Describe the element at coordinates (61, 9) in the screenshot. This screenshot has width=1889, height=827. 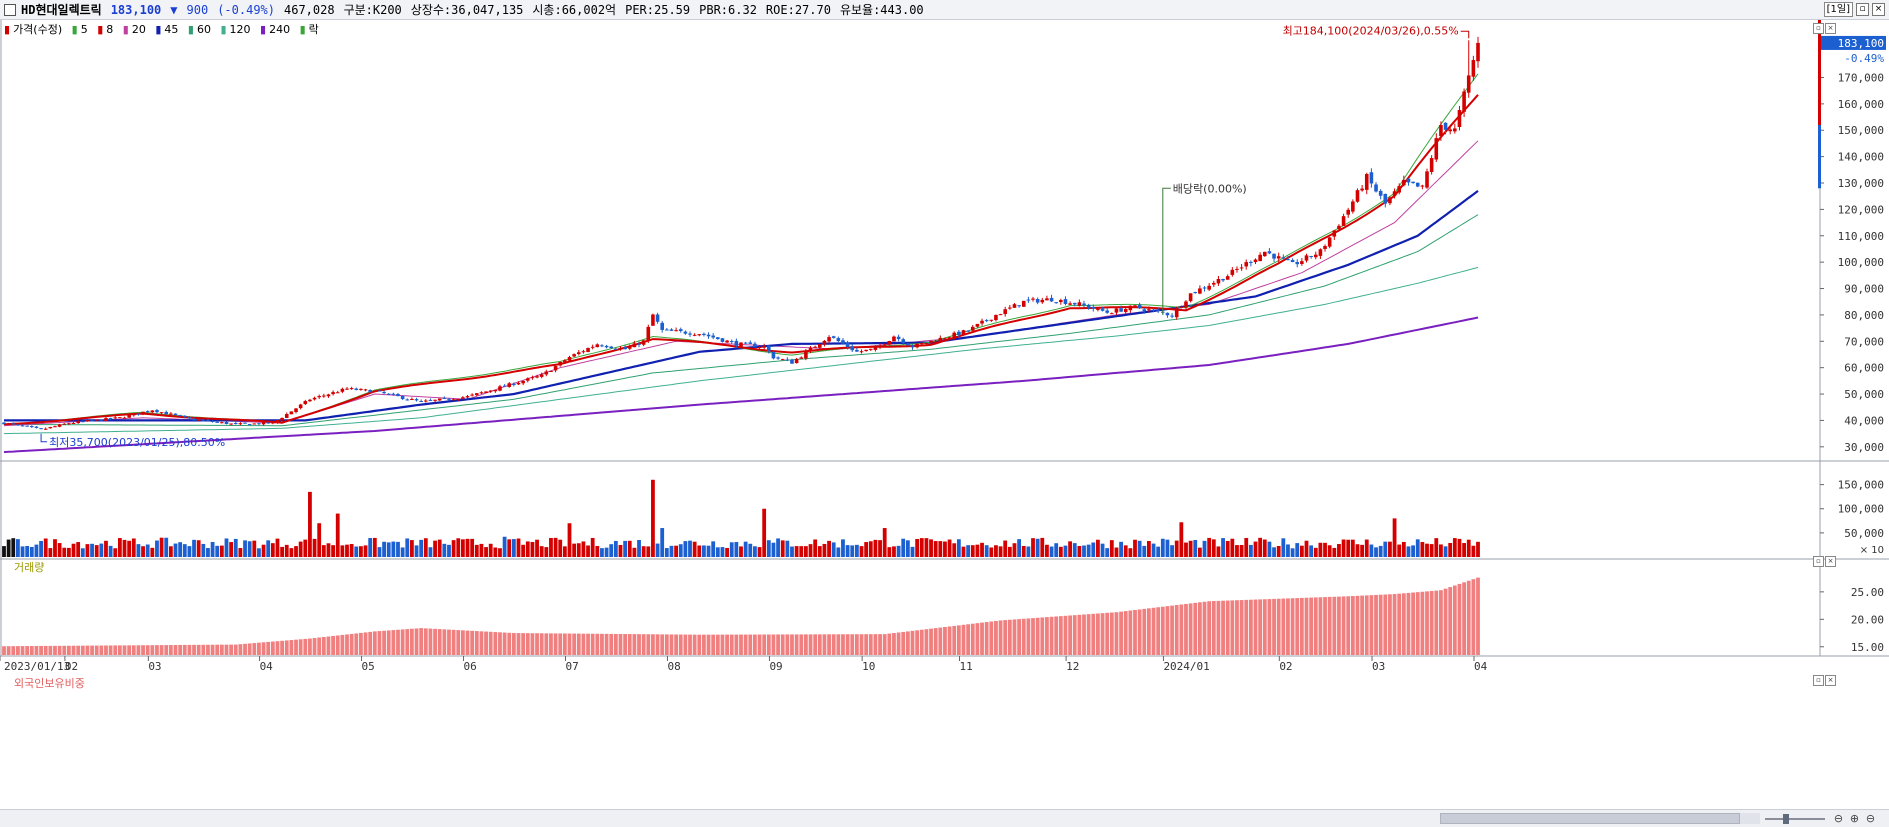
I see `stock-name: HD현대일렉트릭` at that location.